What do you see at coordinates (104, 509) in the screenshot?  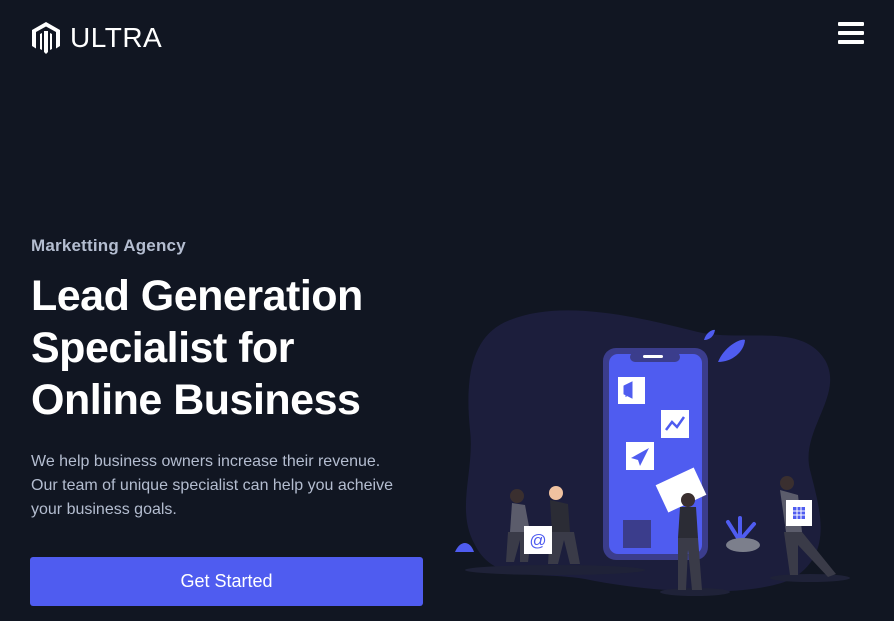 I see `hero-description-line: your business goals.` at bounding box center [104, 509].